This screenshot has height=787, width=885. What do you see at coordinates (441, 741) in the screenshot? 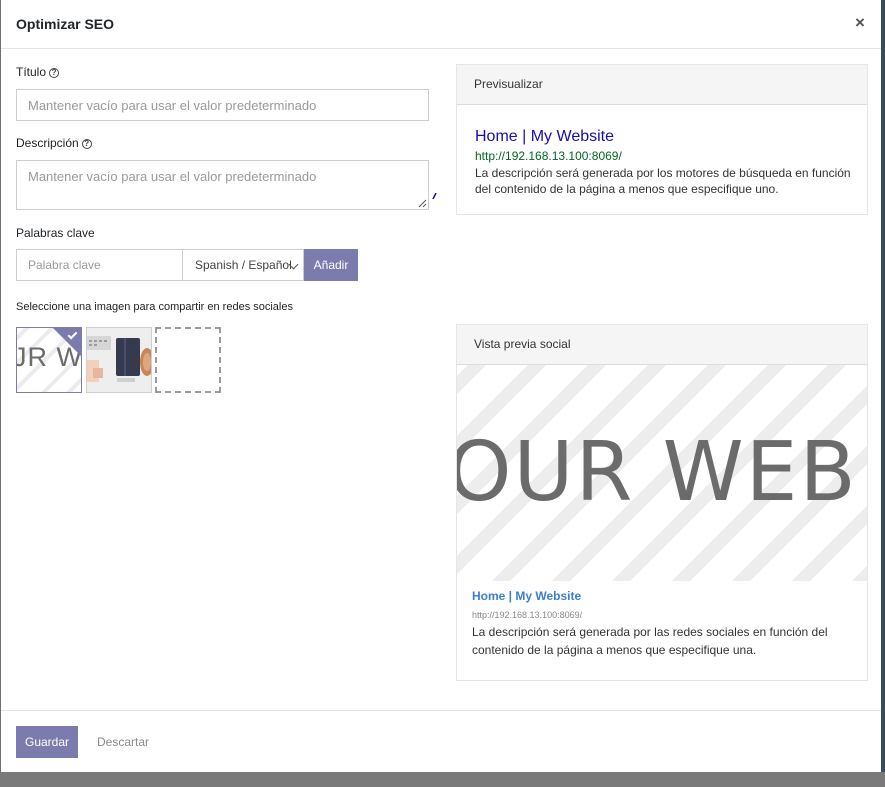
I see `dialog-footer: Guardar Descartar` at bounding box center [441, 741].